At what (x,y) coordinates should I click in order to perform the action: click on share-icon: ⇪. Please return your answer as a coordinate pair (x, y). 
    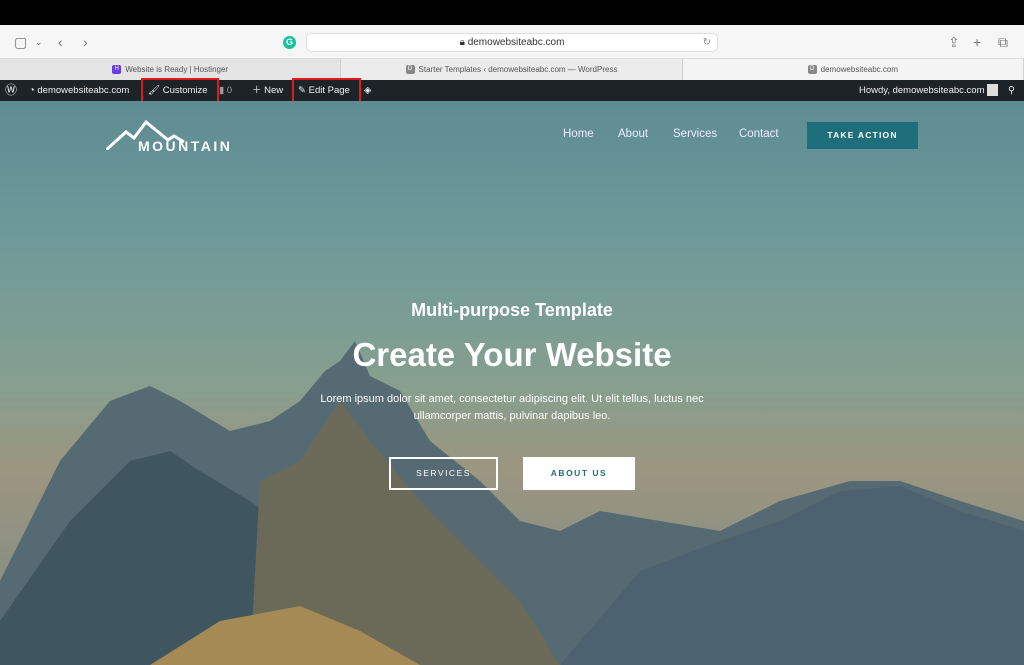
    Looking at the image, I should click on (954, 42).